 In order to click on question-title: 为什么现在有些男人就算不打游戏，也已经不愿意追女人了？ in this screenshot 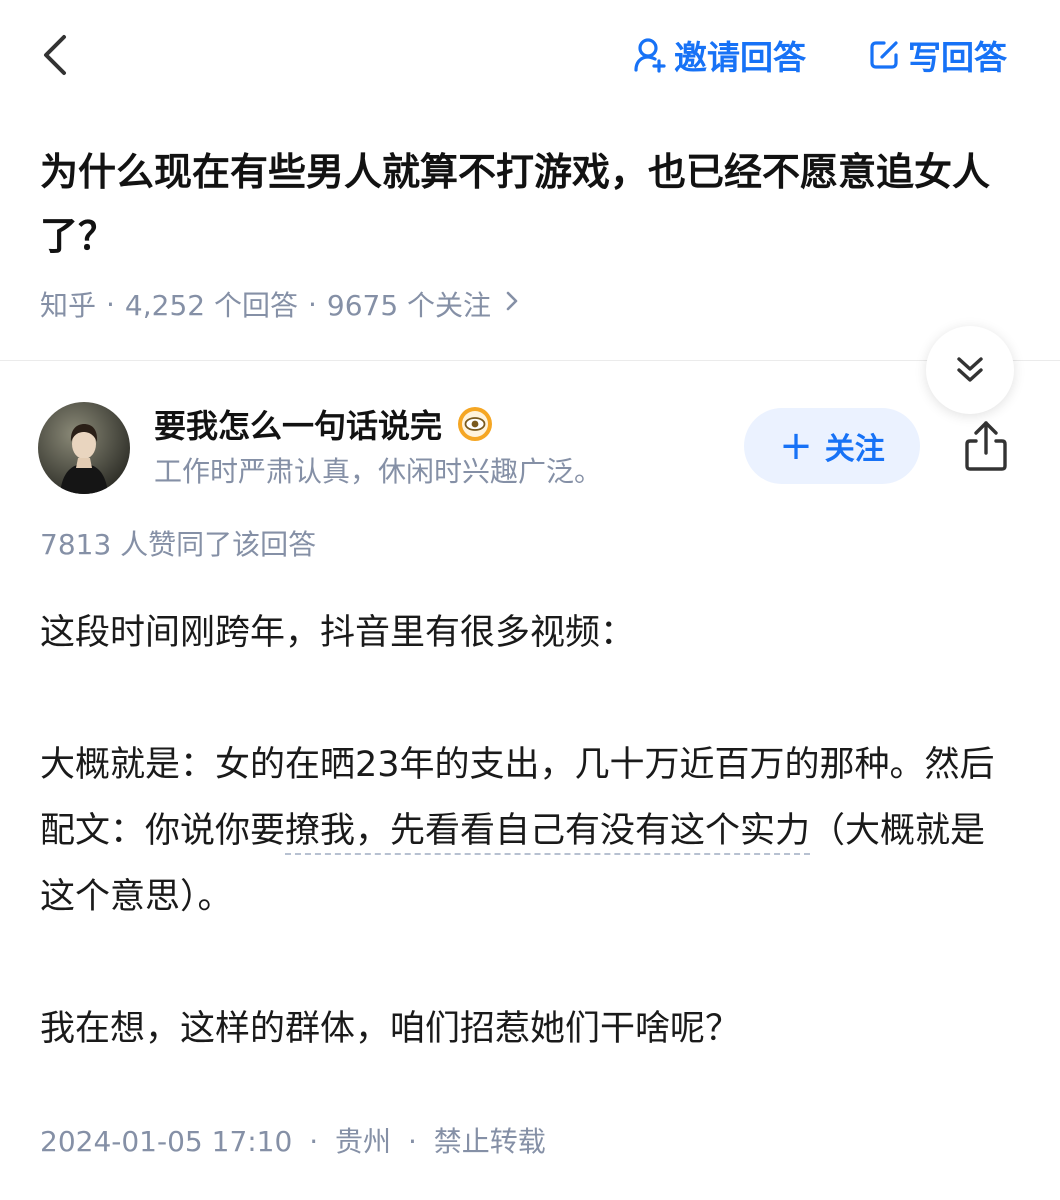, I will do `click(530, 204)`.